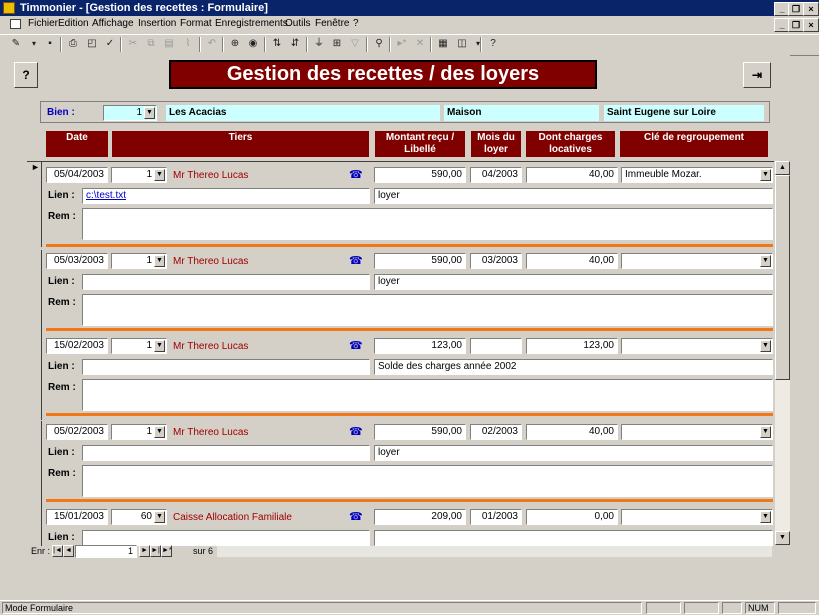  I want to click on exit-button: ⇥, so click(757, 75).